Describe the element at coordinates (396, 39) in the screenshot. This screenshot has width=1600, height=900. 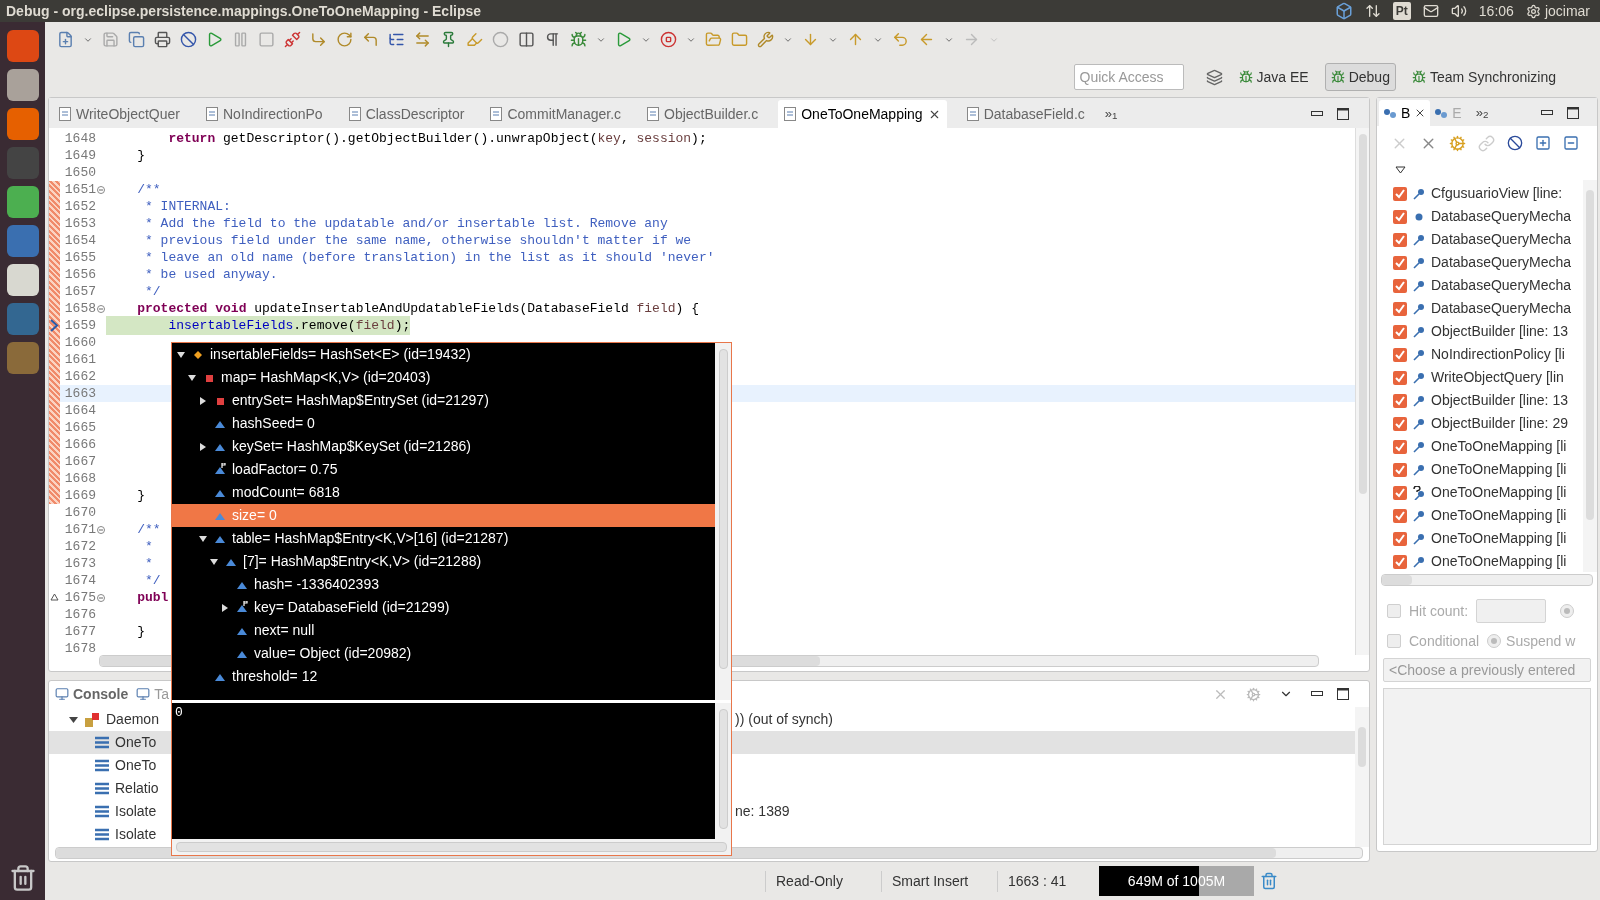
I see `list-icon` at that location.